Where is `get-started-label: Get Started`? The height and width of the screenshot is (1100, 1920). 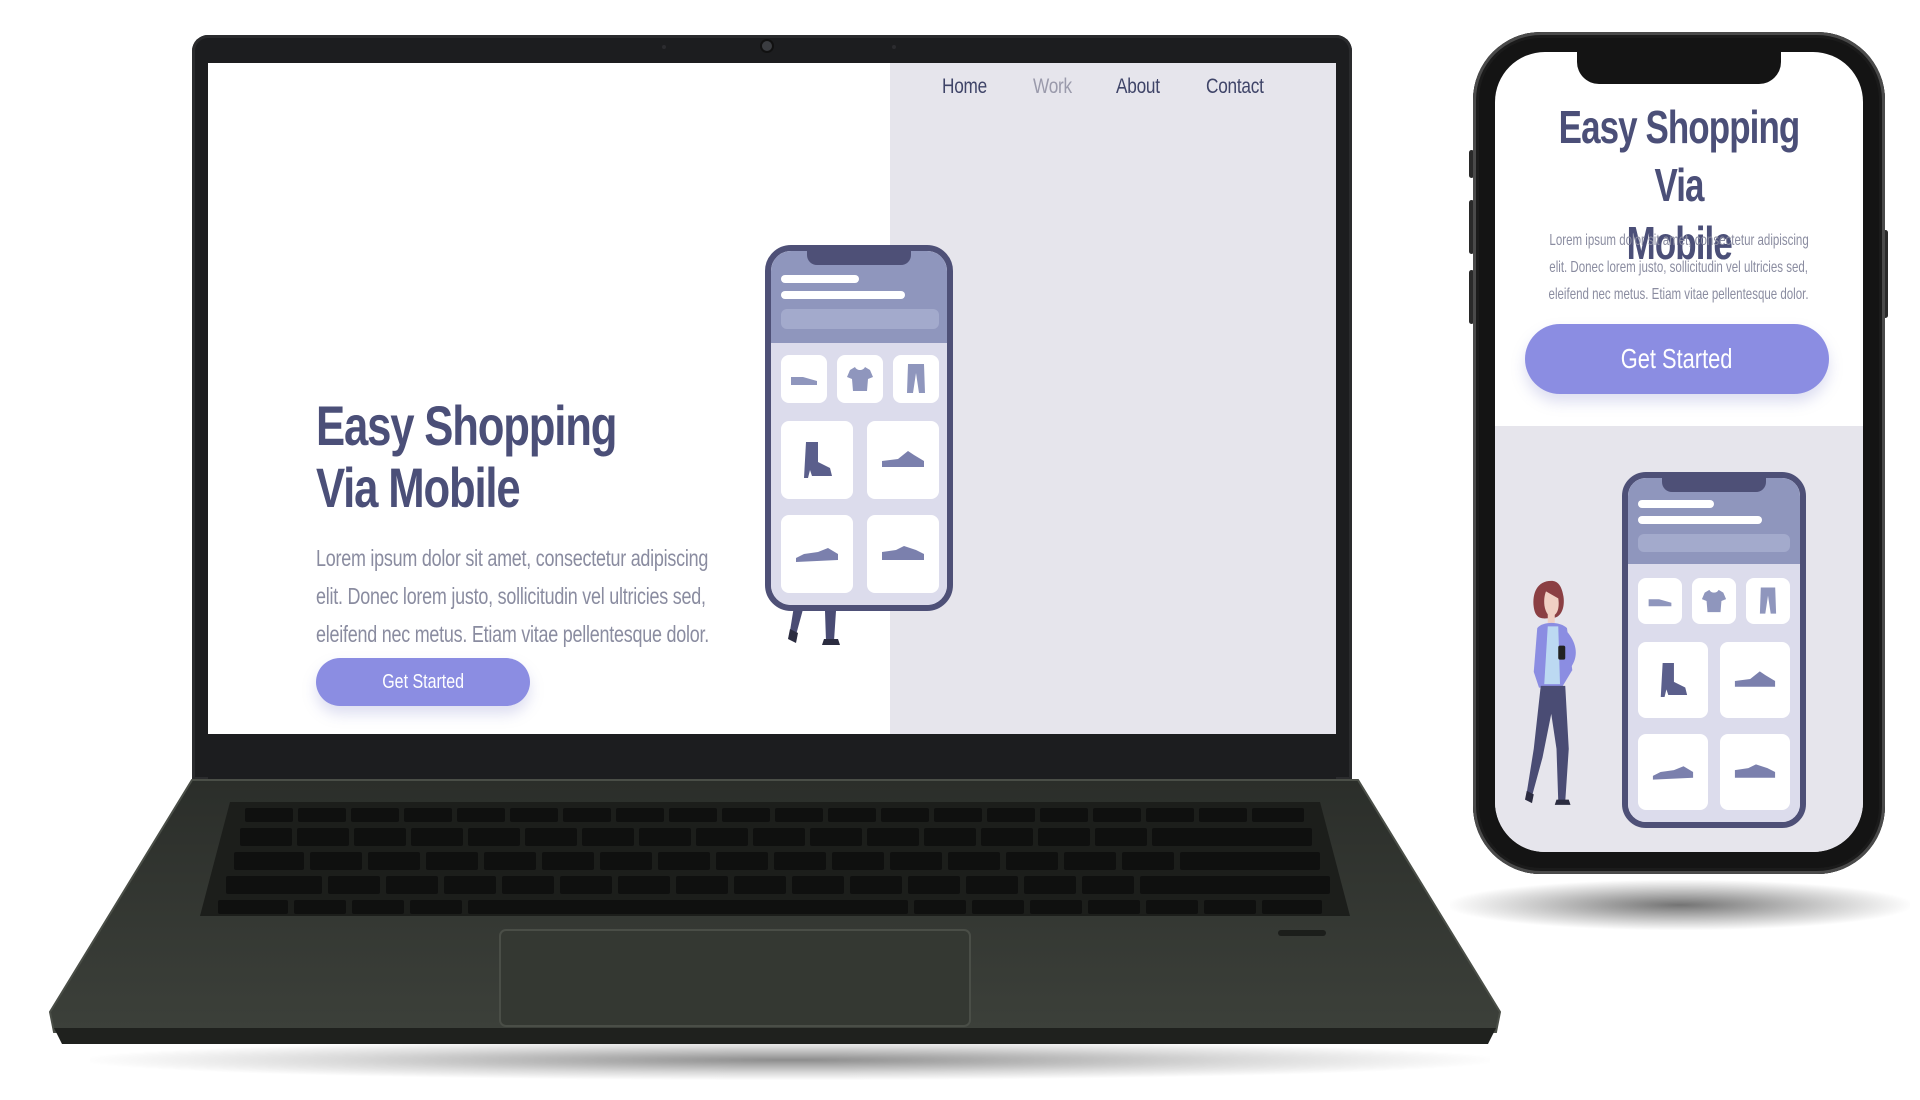
get-started-label: Get Started is located at coordinates (423, 681).